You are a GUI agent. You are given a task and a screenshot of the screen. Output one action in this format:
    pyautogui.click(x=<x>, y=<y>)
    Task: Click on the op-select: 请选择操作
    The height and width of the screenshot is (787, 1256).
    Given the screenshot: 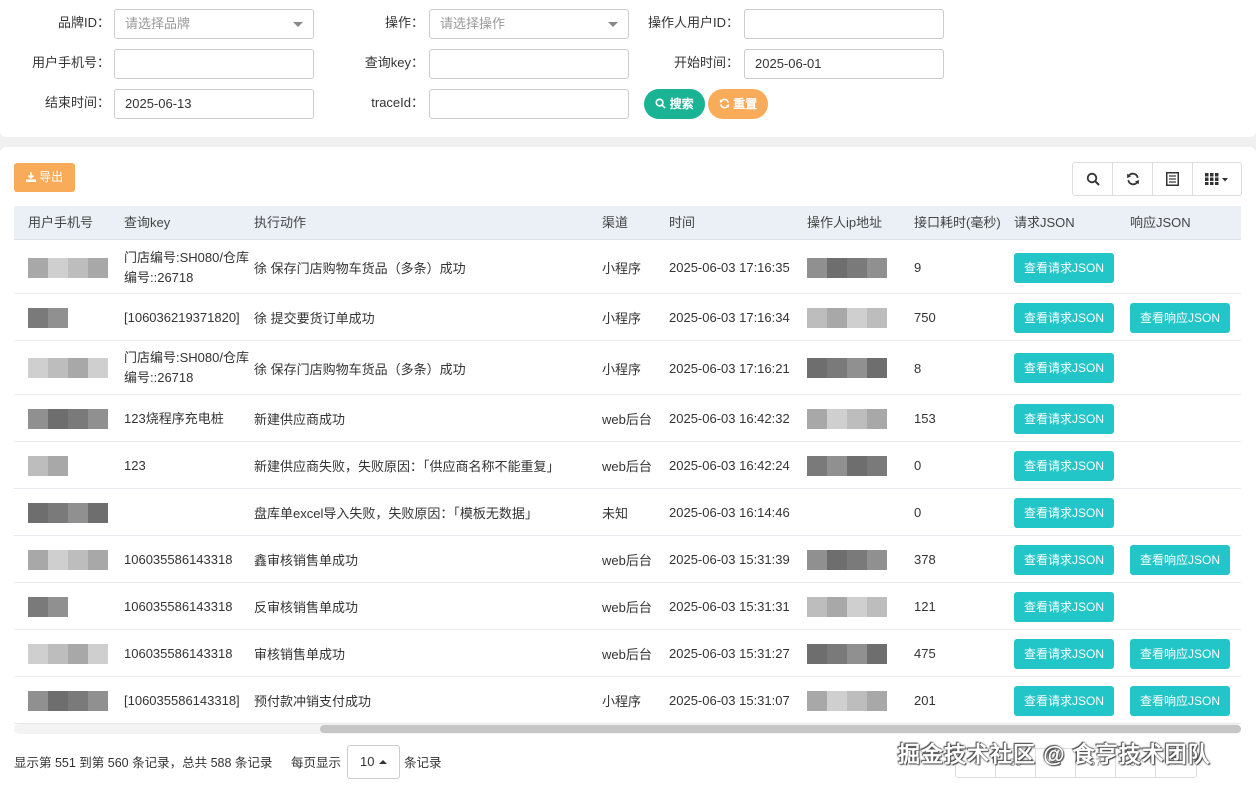 What is the action you would take?
    pyautogui.click(x=529, y=24)
    